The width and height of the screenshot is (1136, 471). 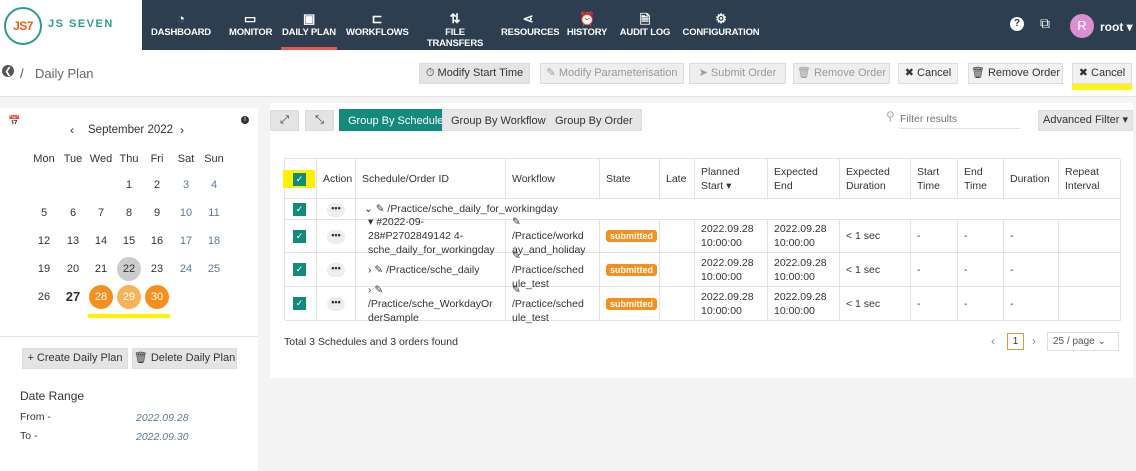 I want to click on page-size-select: 25 / page ⌄, so click(x=1083, y=341).